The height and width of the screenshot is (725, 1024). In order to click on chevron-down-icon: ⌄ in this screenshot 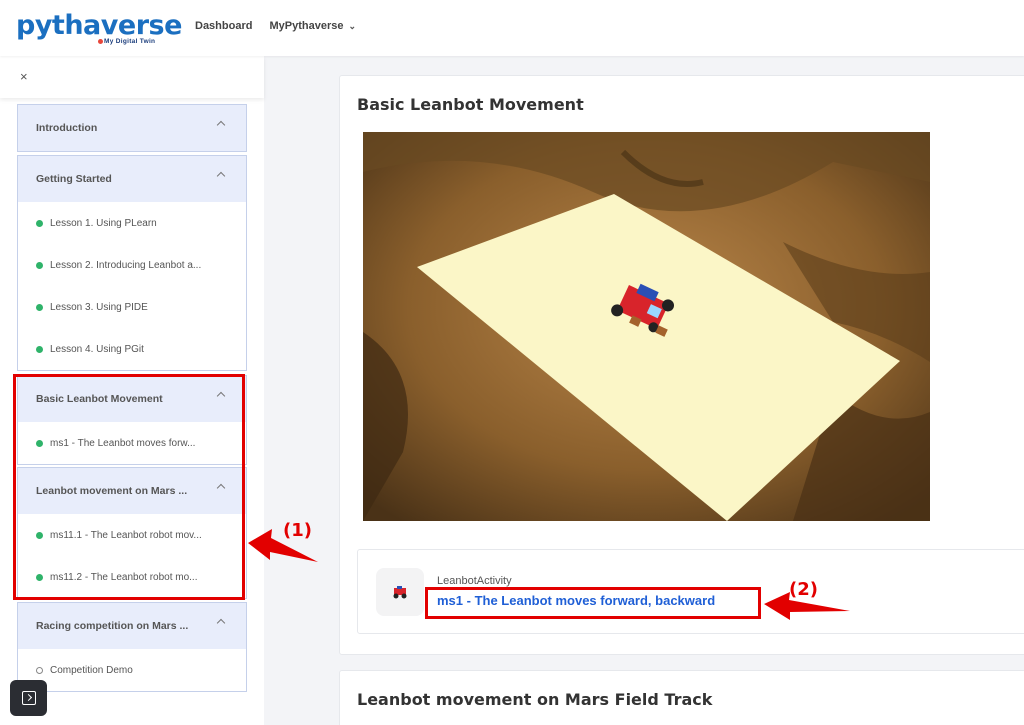, I will do `click(352, 26)`.